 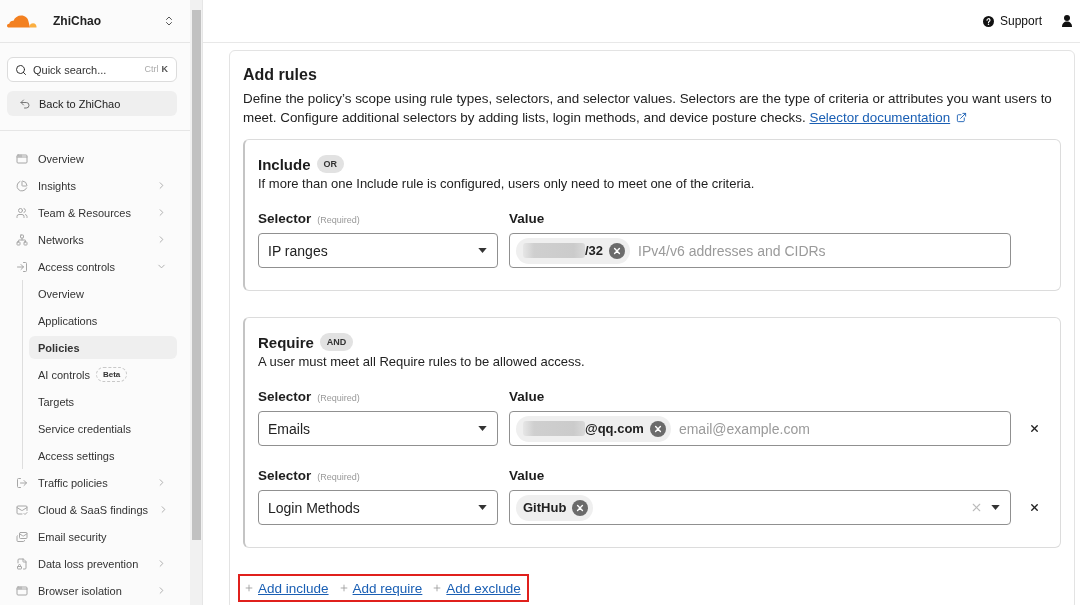 I want to click on value-field: /32 IPv4/v6 addresses and CIDRs, so click(x=760, y=250).